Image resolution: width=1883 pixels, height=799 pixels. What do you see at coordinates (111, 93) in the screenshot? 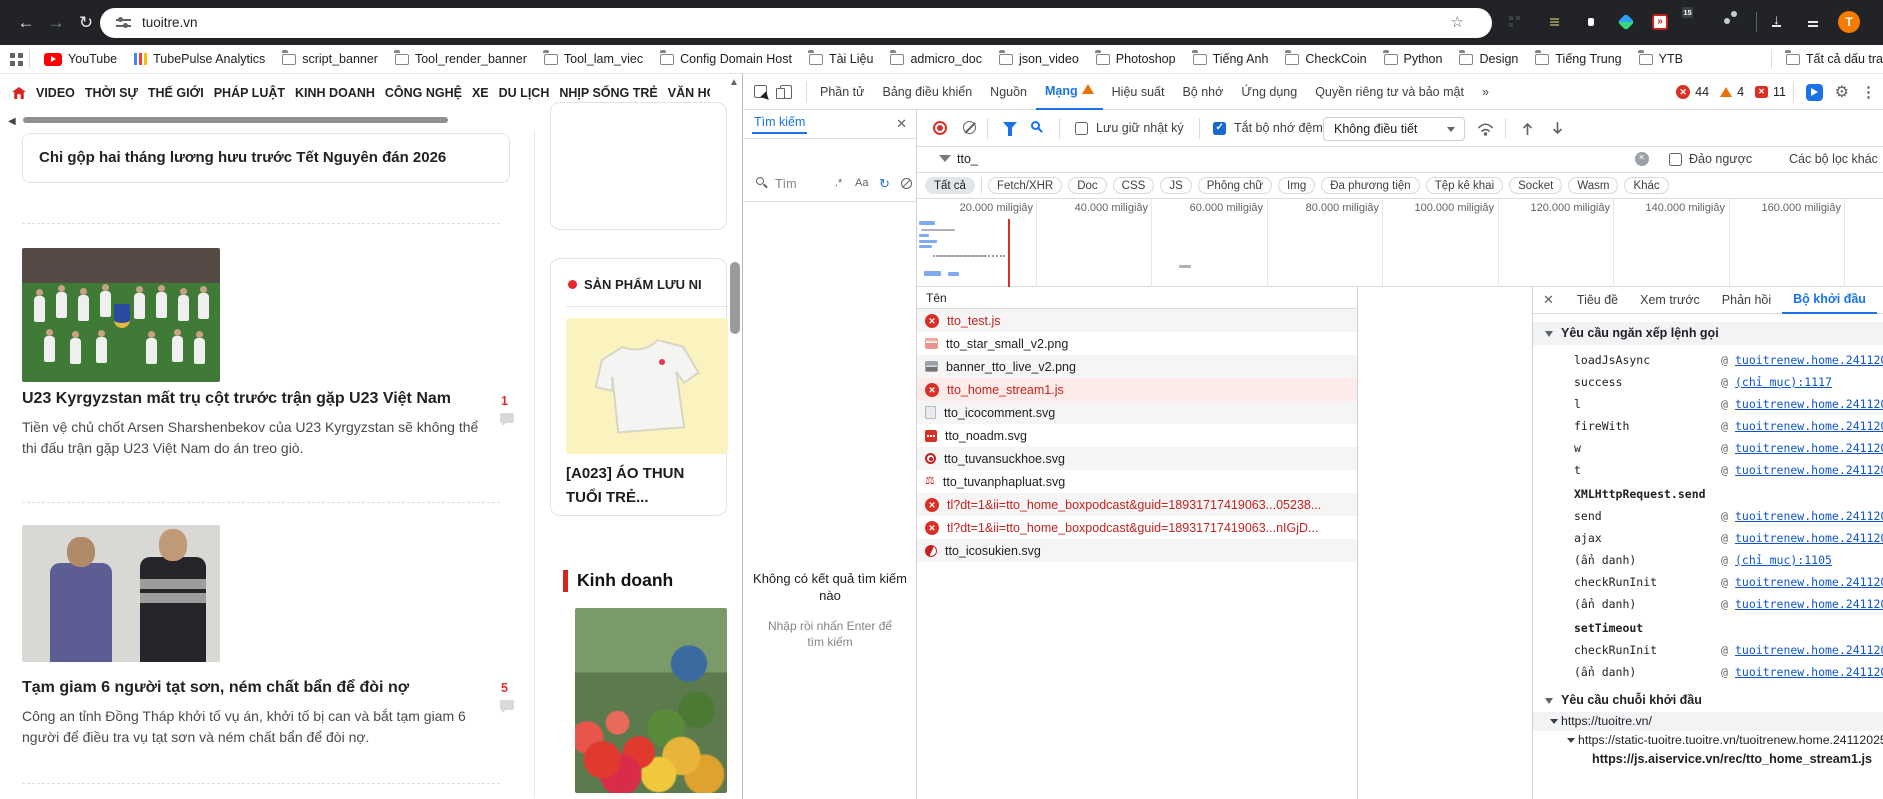
I see `nav-thoi-su: THỜI SỰ` at bounding box center [111, 93].